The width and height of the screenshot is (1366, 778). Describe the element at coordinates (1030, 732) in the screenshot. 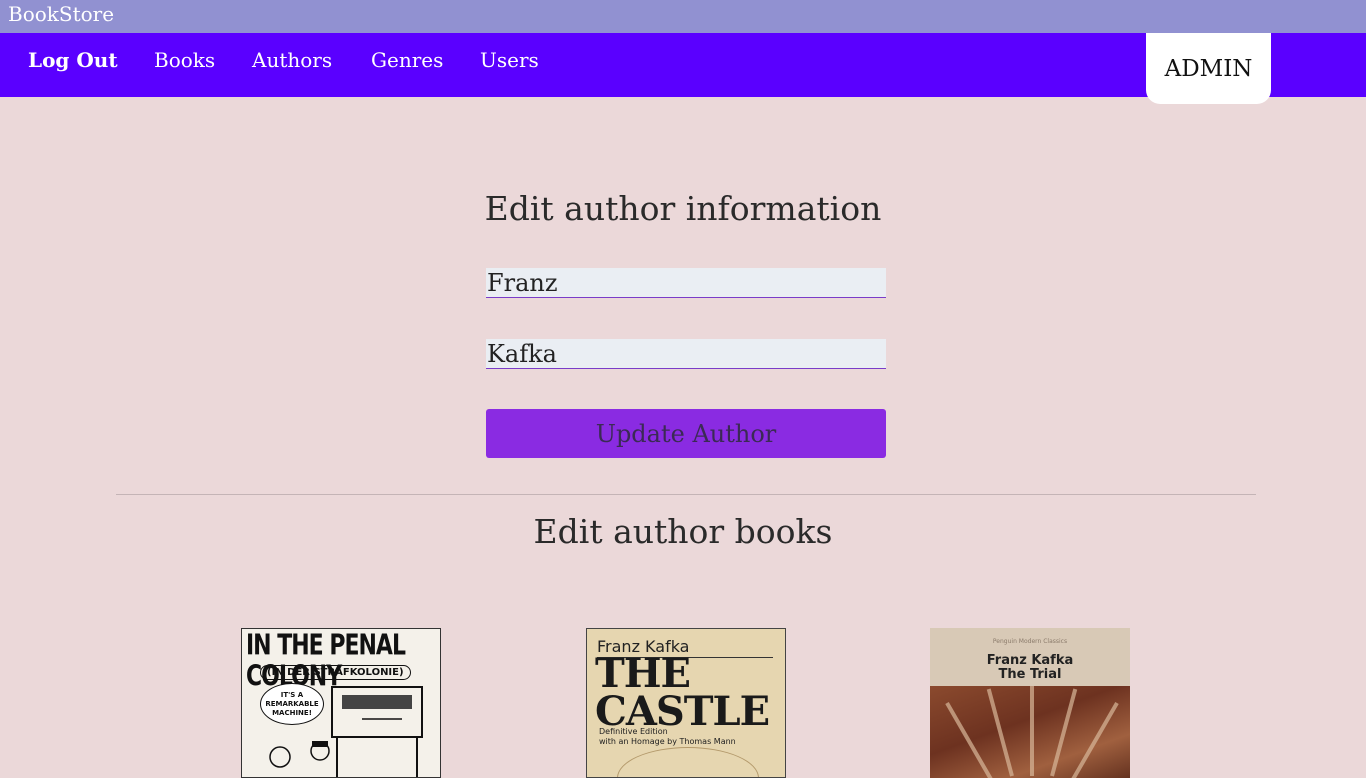

I see `cover-artwork` at that location.